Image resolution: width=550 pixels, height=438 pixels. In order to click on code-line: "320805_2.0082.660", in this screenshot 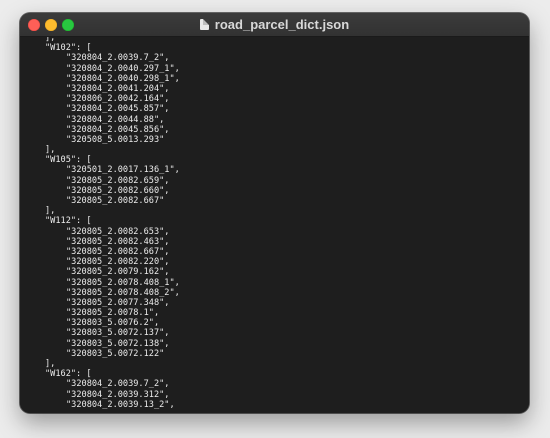, I will do `click(118, 190)`.